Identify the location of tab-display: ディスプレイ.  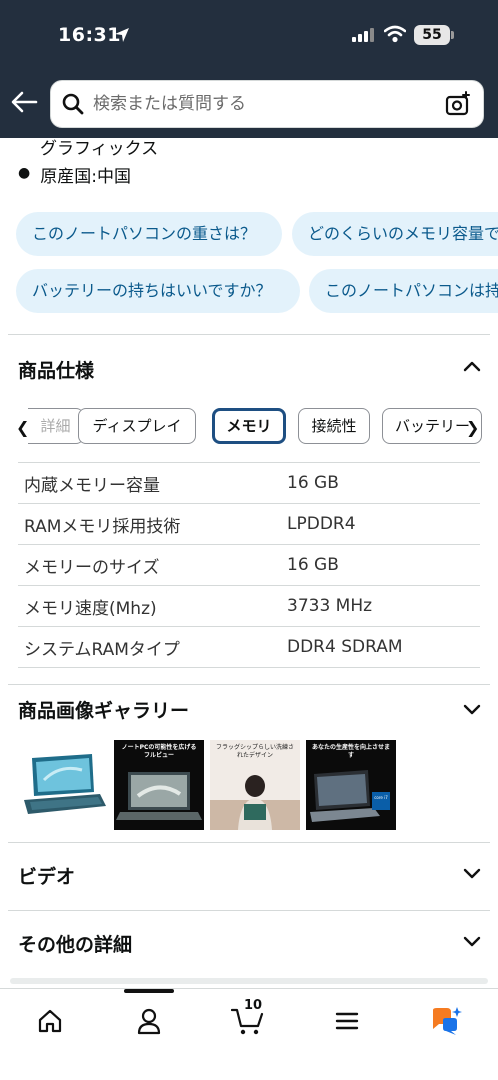
(137, 426).